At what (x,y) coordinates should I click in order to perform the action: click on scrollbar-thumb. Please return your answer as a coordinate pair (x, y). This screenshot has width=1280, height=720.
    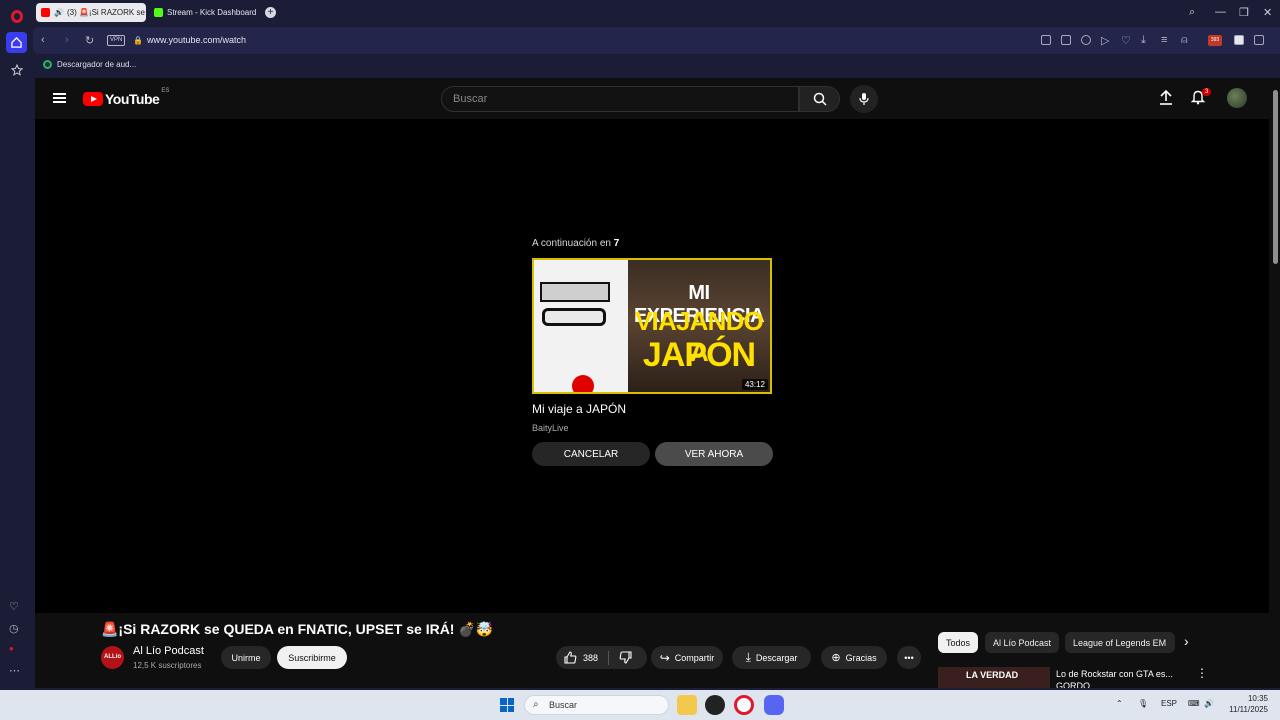
    Looking at the image, I should click on (1275, 177).